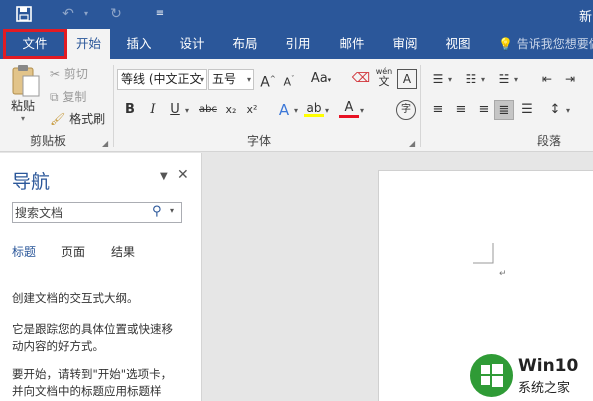  I want to click on highlight-color-bar, so click(314, 115).